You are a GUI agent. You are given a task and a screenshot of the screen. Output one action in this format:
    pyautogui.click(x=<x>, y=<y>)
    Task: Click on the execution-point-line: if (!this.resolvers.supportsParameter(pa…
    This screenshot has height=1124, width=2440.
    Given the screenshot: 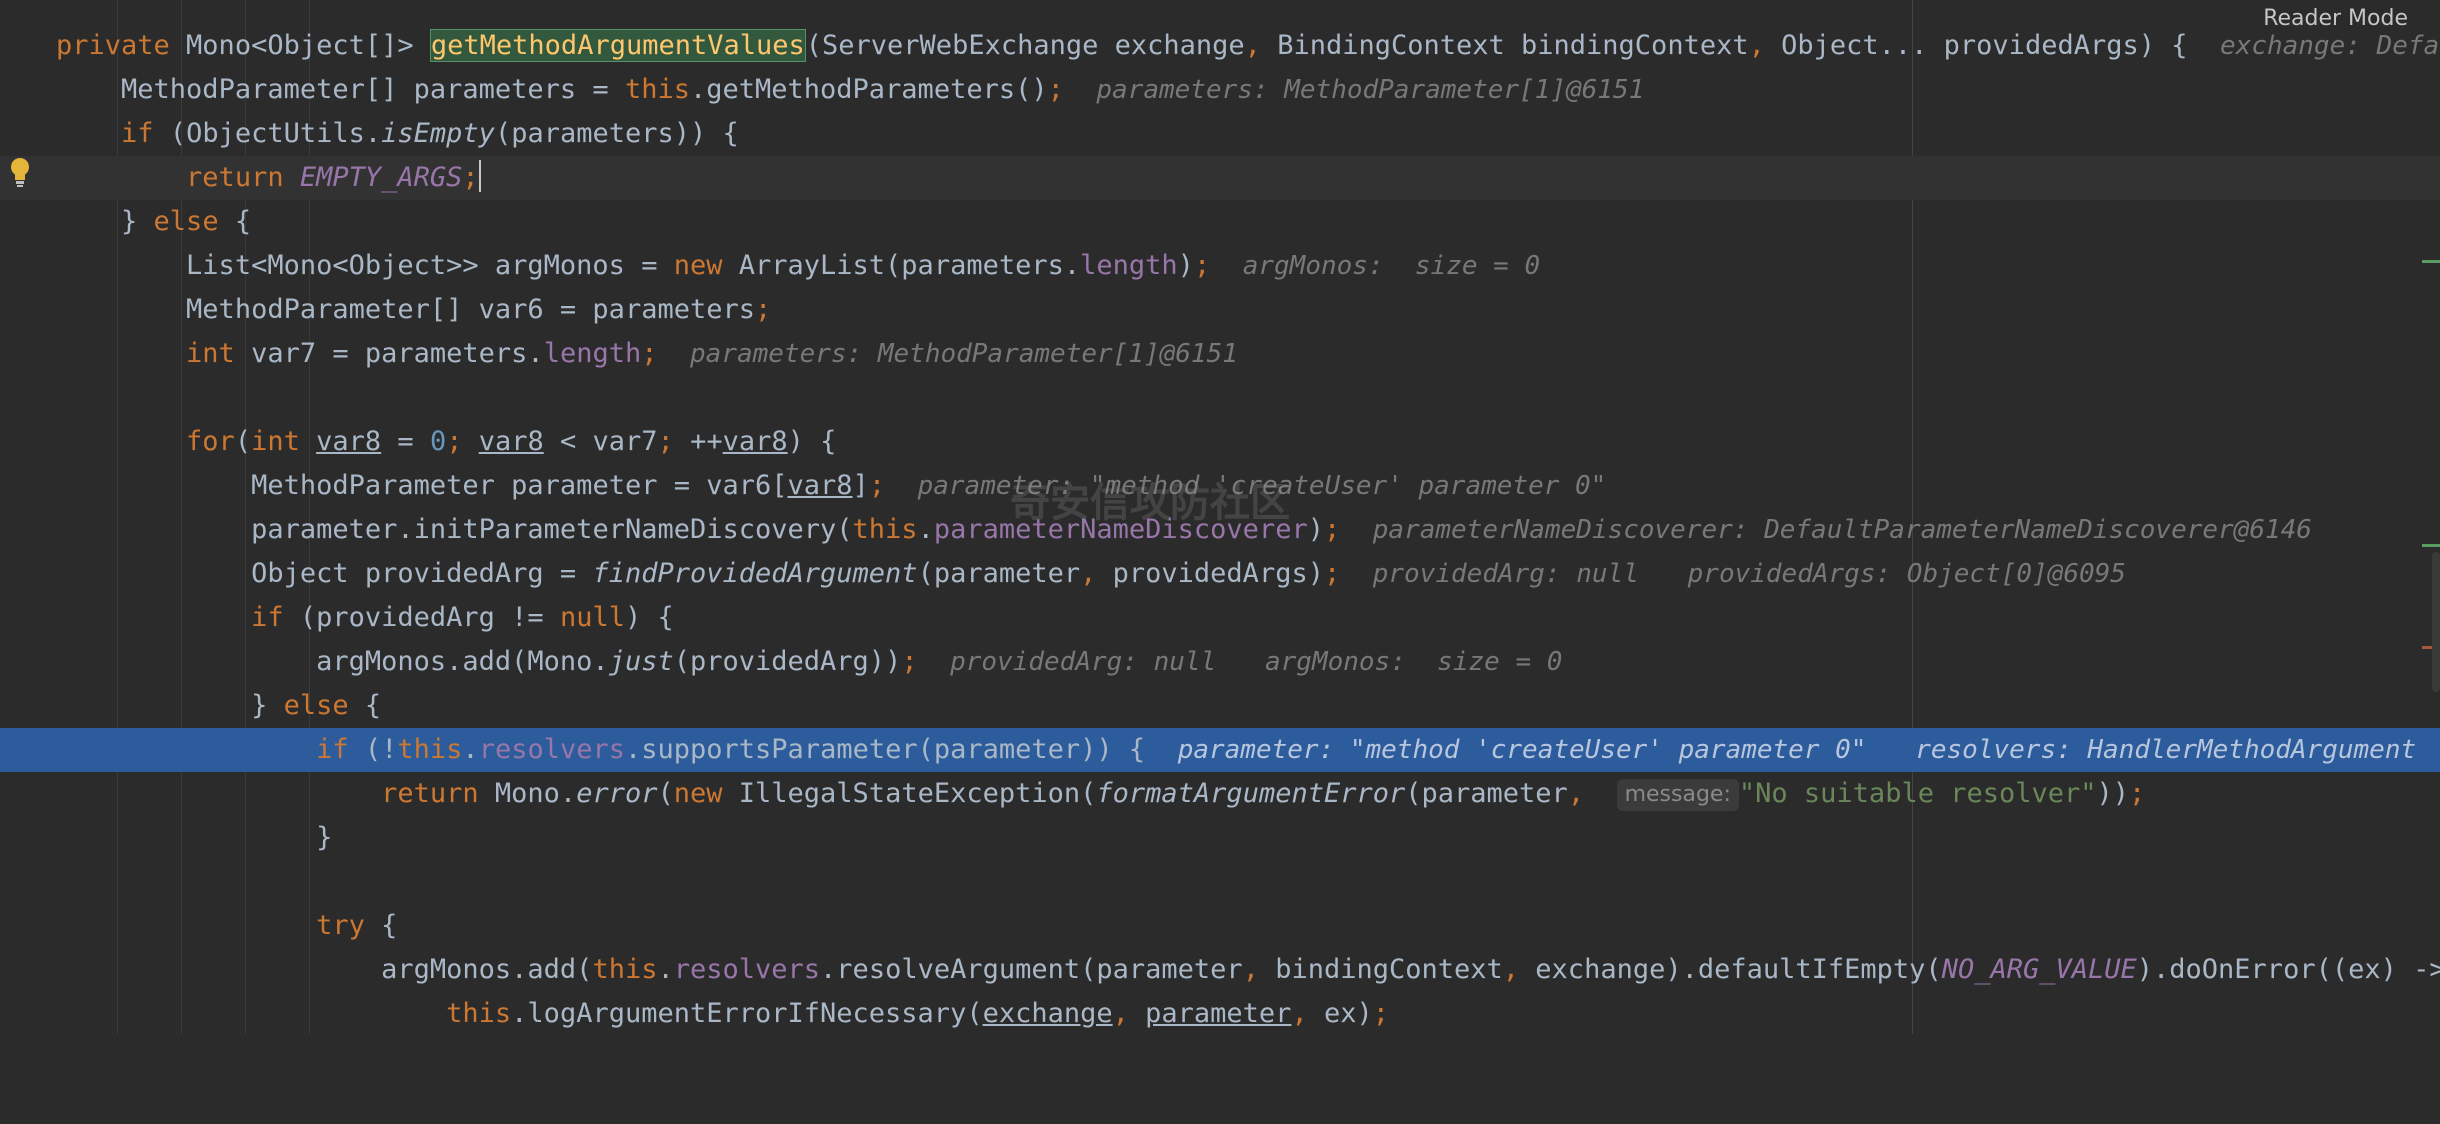 What is the action you would take?
    pyautogui.click(x=1220, y=750)
    